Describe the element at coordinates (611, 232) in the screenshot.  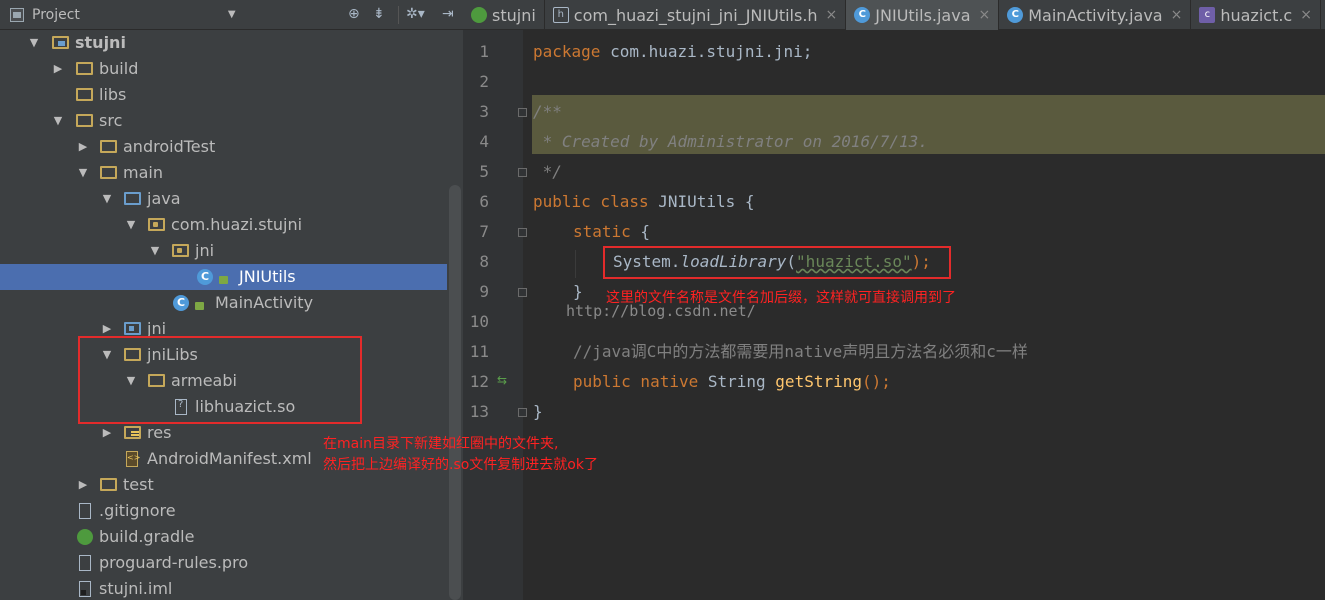
I see `code-line-7: static {` at that location.